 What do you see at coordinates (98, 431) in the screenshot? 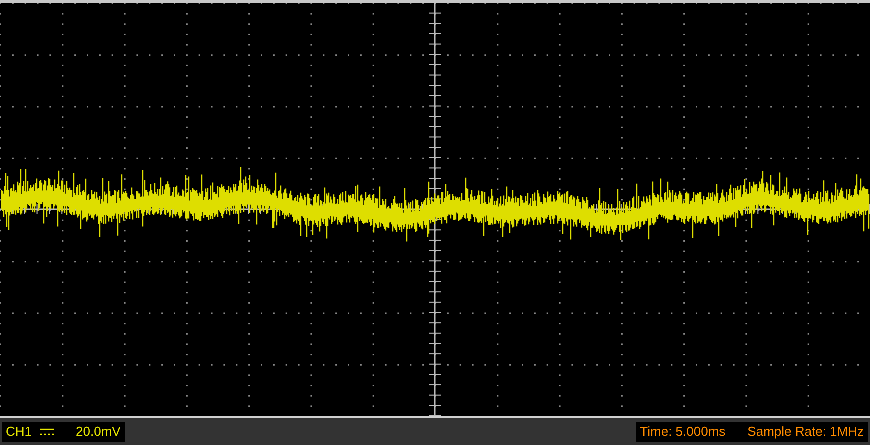
I see `volts-per-division: 20.0mV` at bounding box center [98, 431].